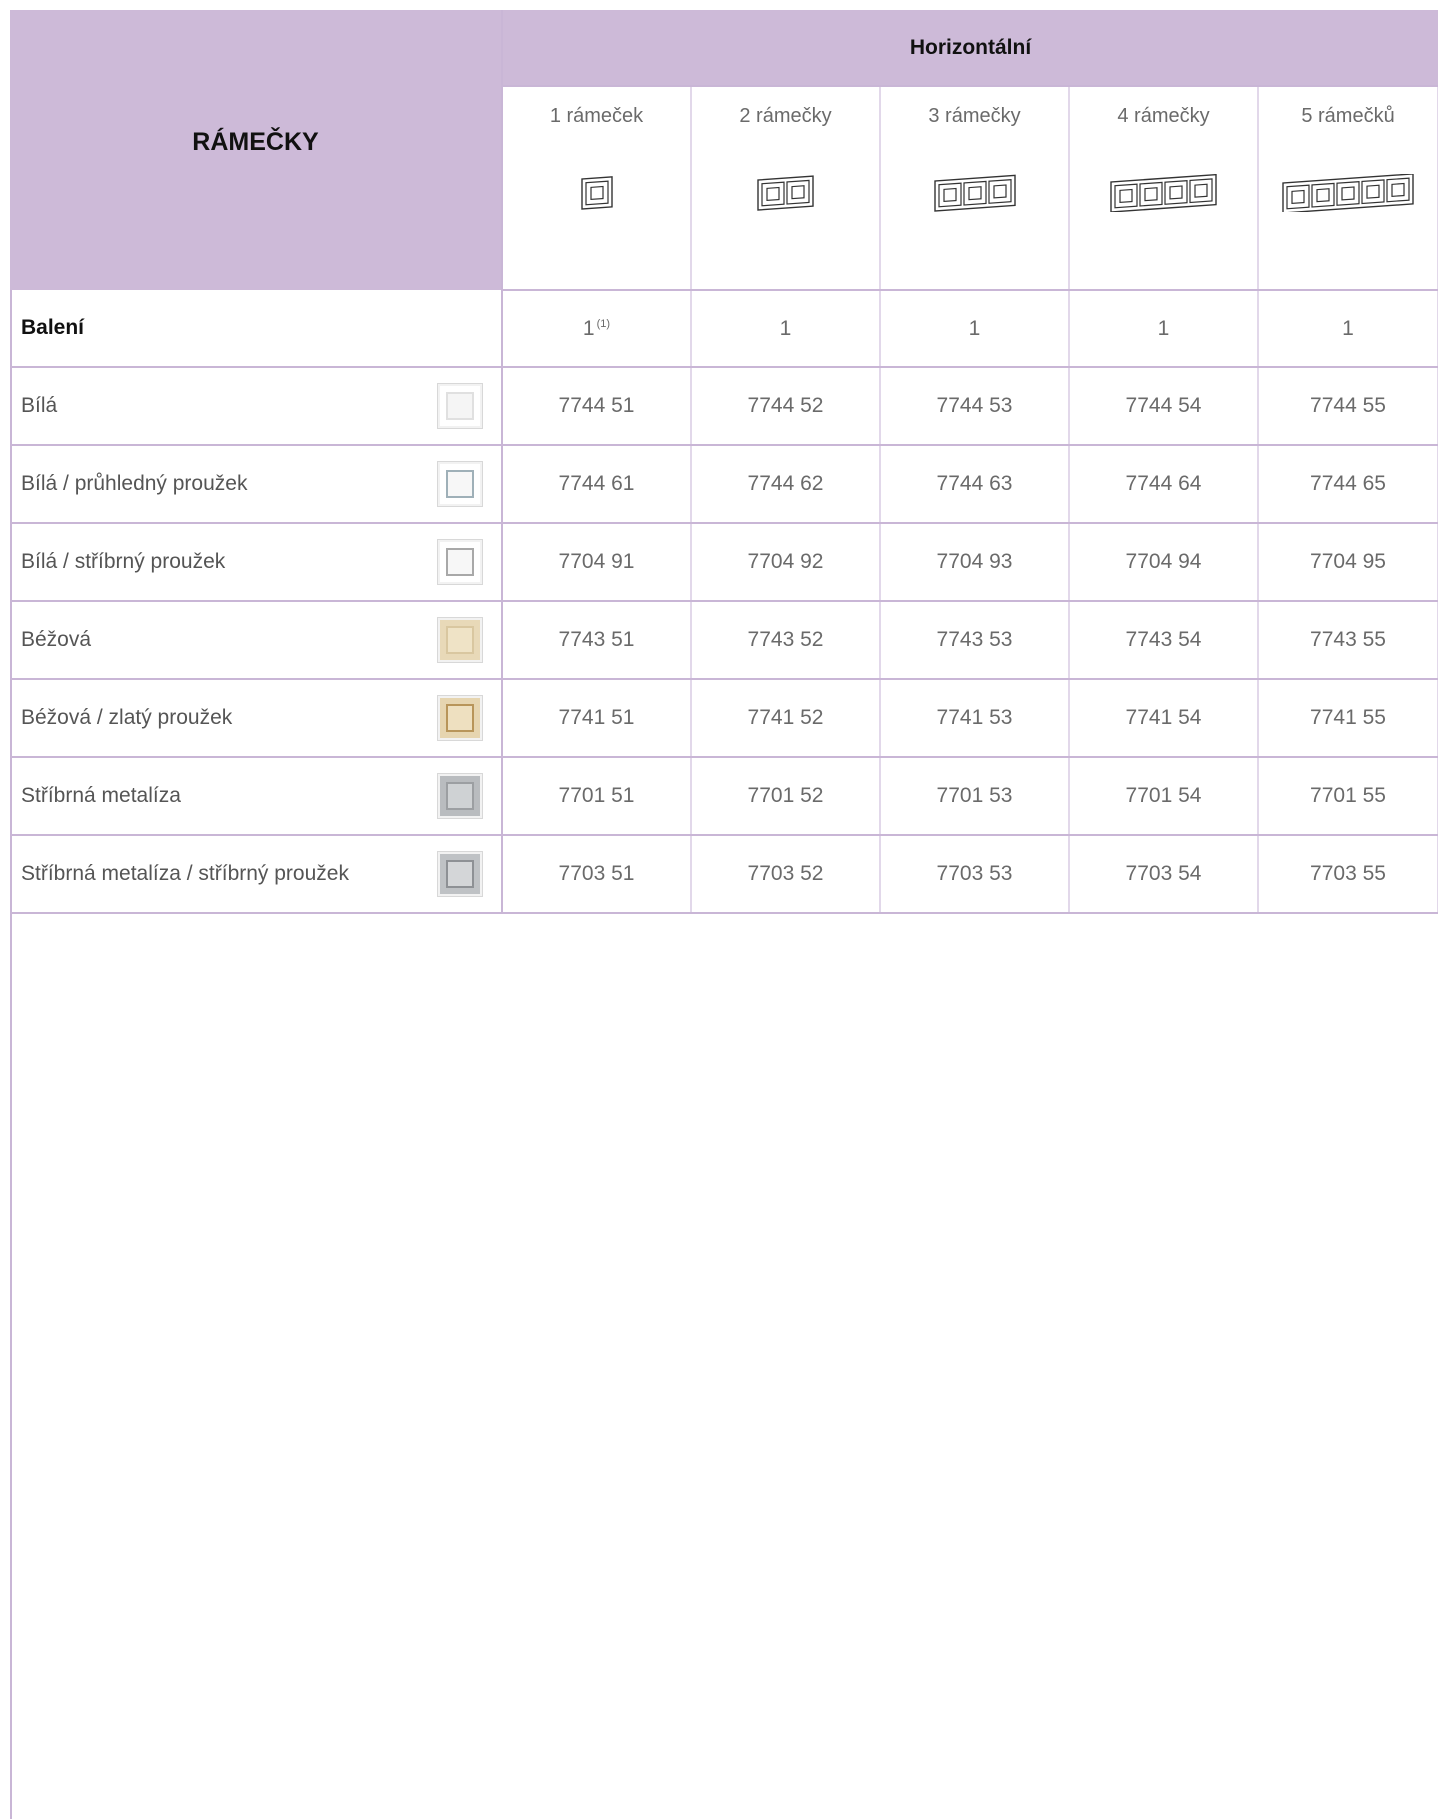 Image resolution: width=1438 pixels, height=1819 pixels. I want to click on product-code: 7744 53, so click(975, 406).